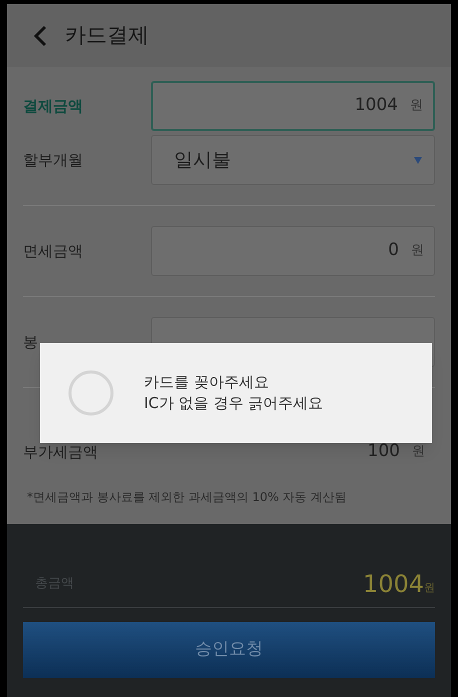 The width and height of the screenshot is (458, 697). Describe the element at coordinates (91, 393) in the screenshot. I see `loading-spinner-icon` at that location.